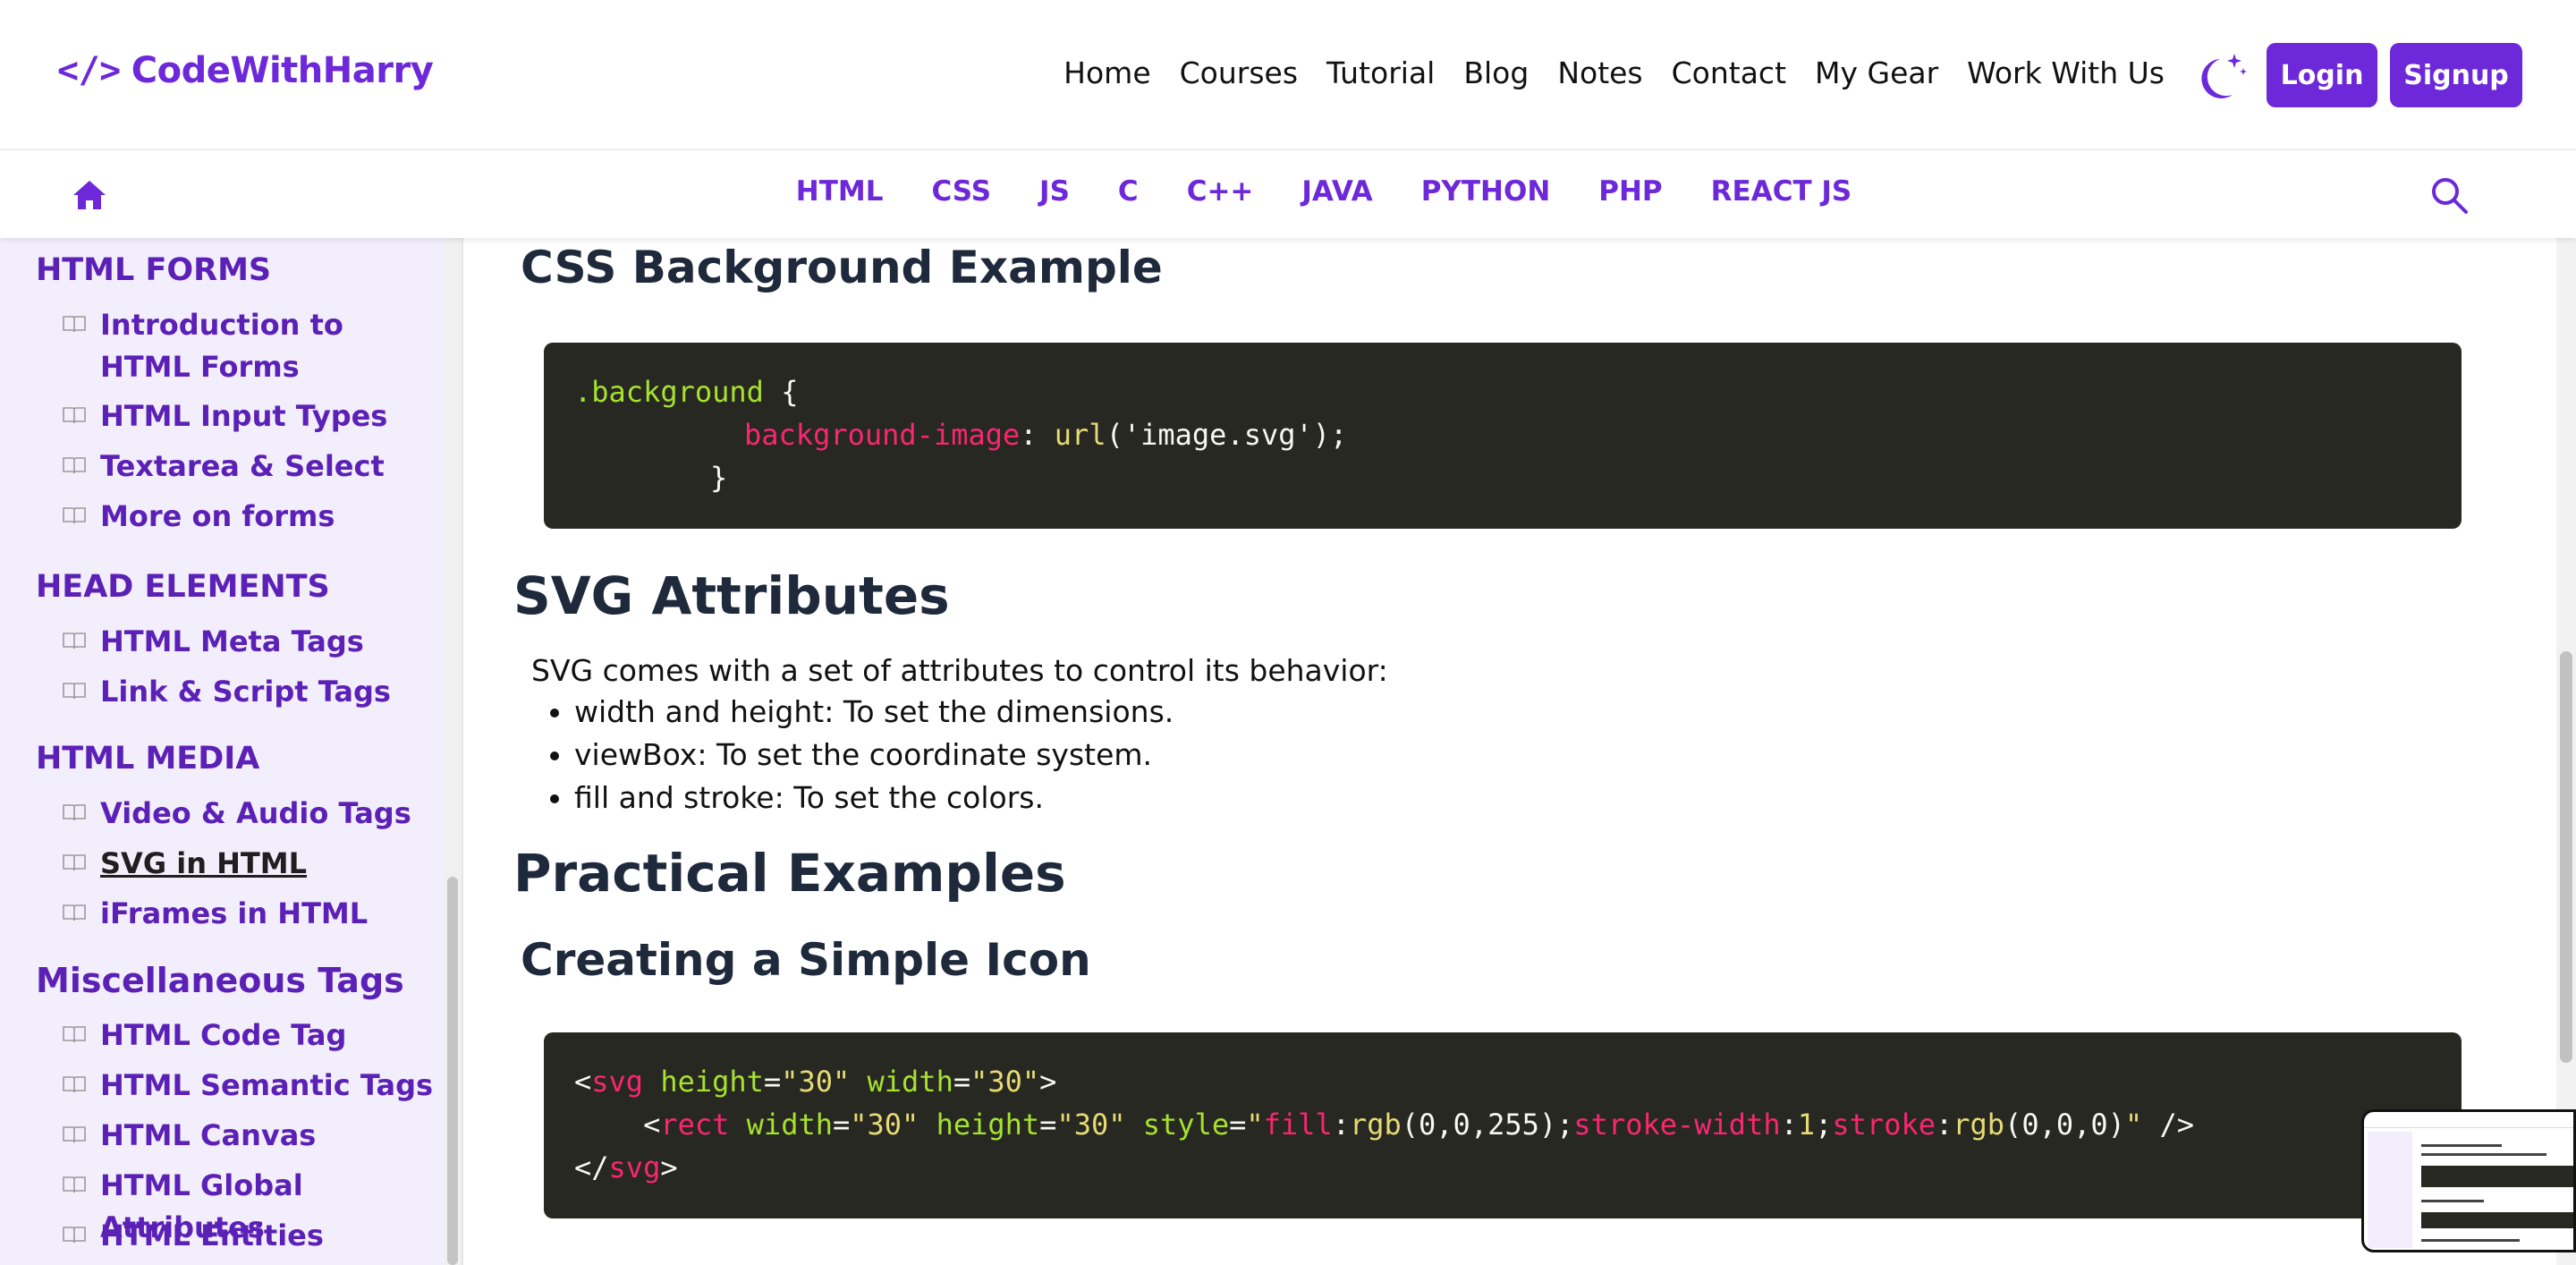 This screenshot has height=1265, width=2576. I want to click on sidebar-item-semantic-tags: HTML Semantic Tags, so click(251, 1086).